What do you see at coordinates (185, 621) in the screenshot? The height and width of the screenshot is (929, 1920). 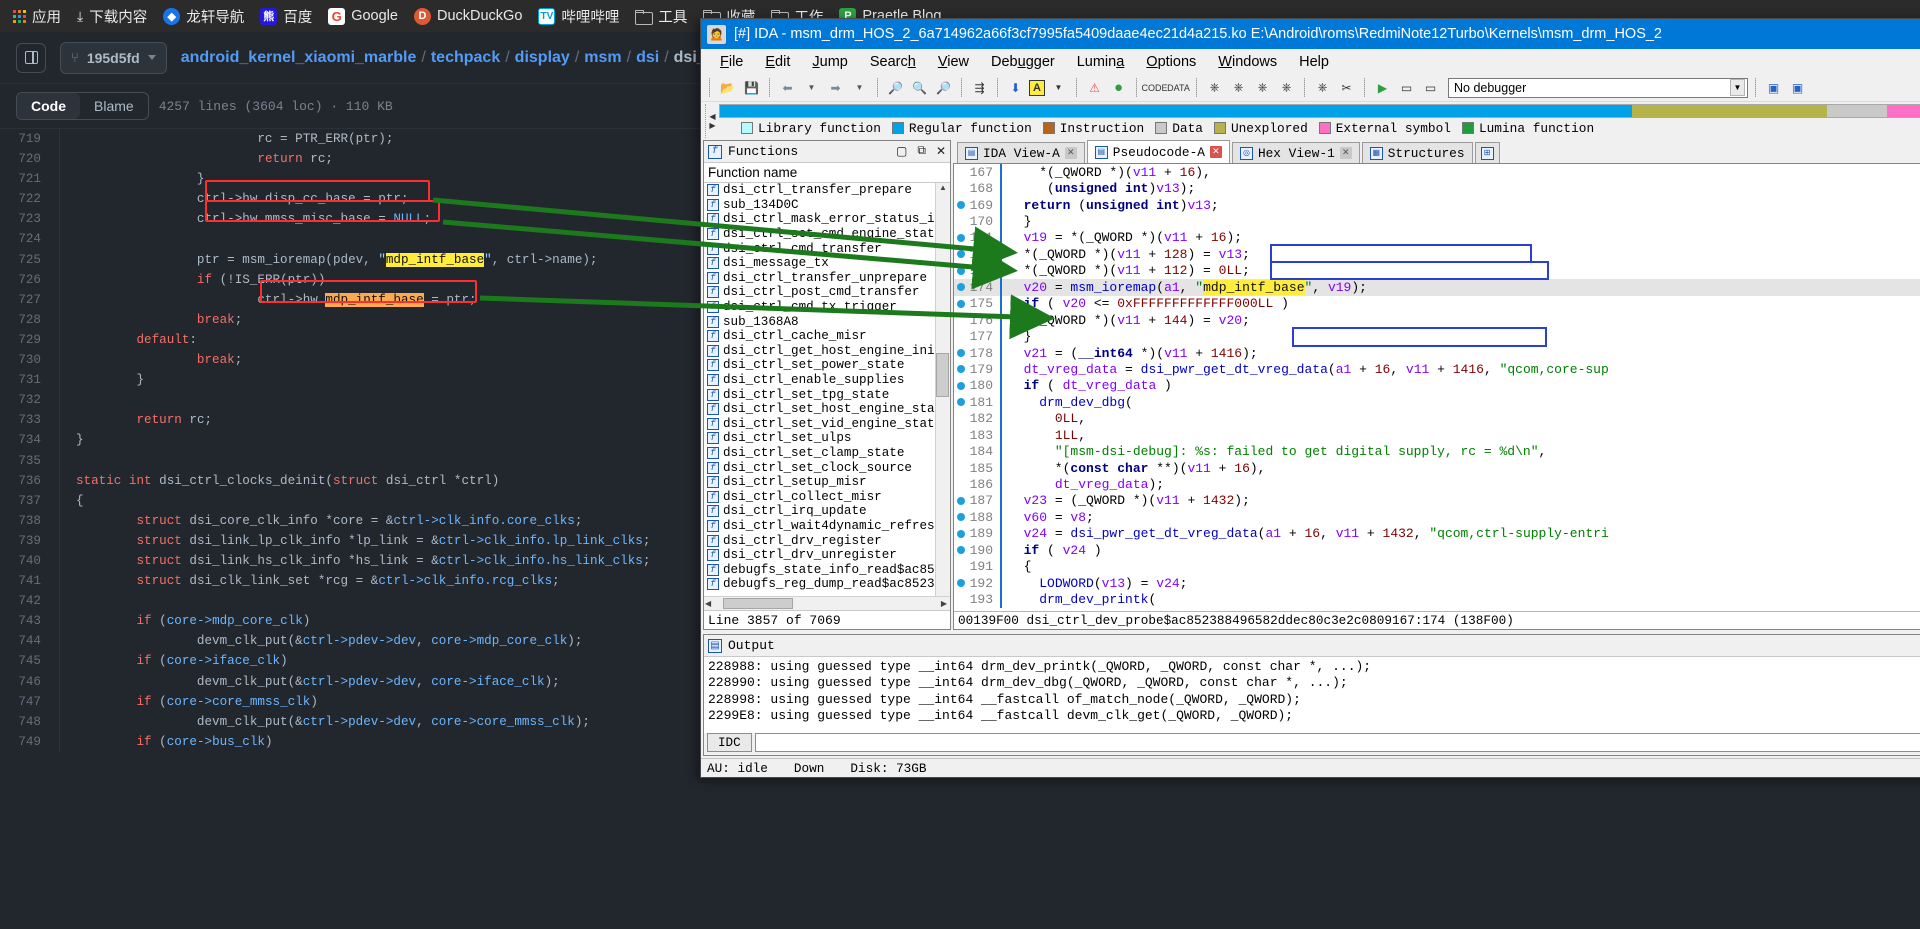 I see `line-source: if (core->mdp_core_clk)` at bounding box center [185, 621].